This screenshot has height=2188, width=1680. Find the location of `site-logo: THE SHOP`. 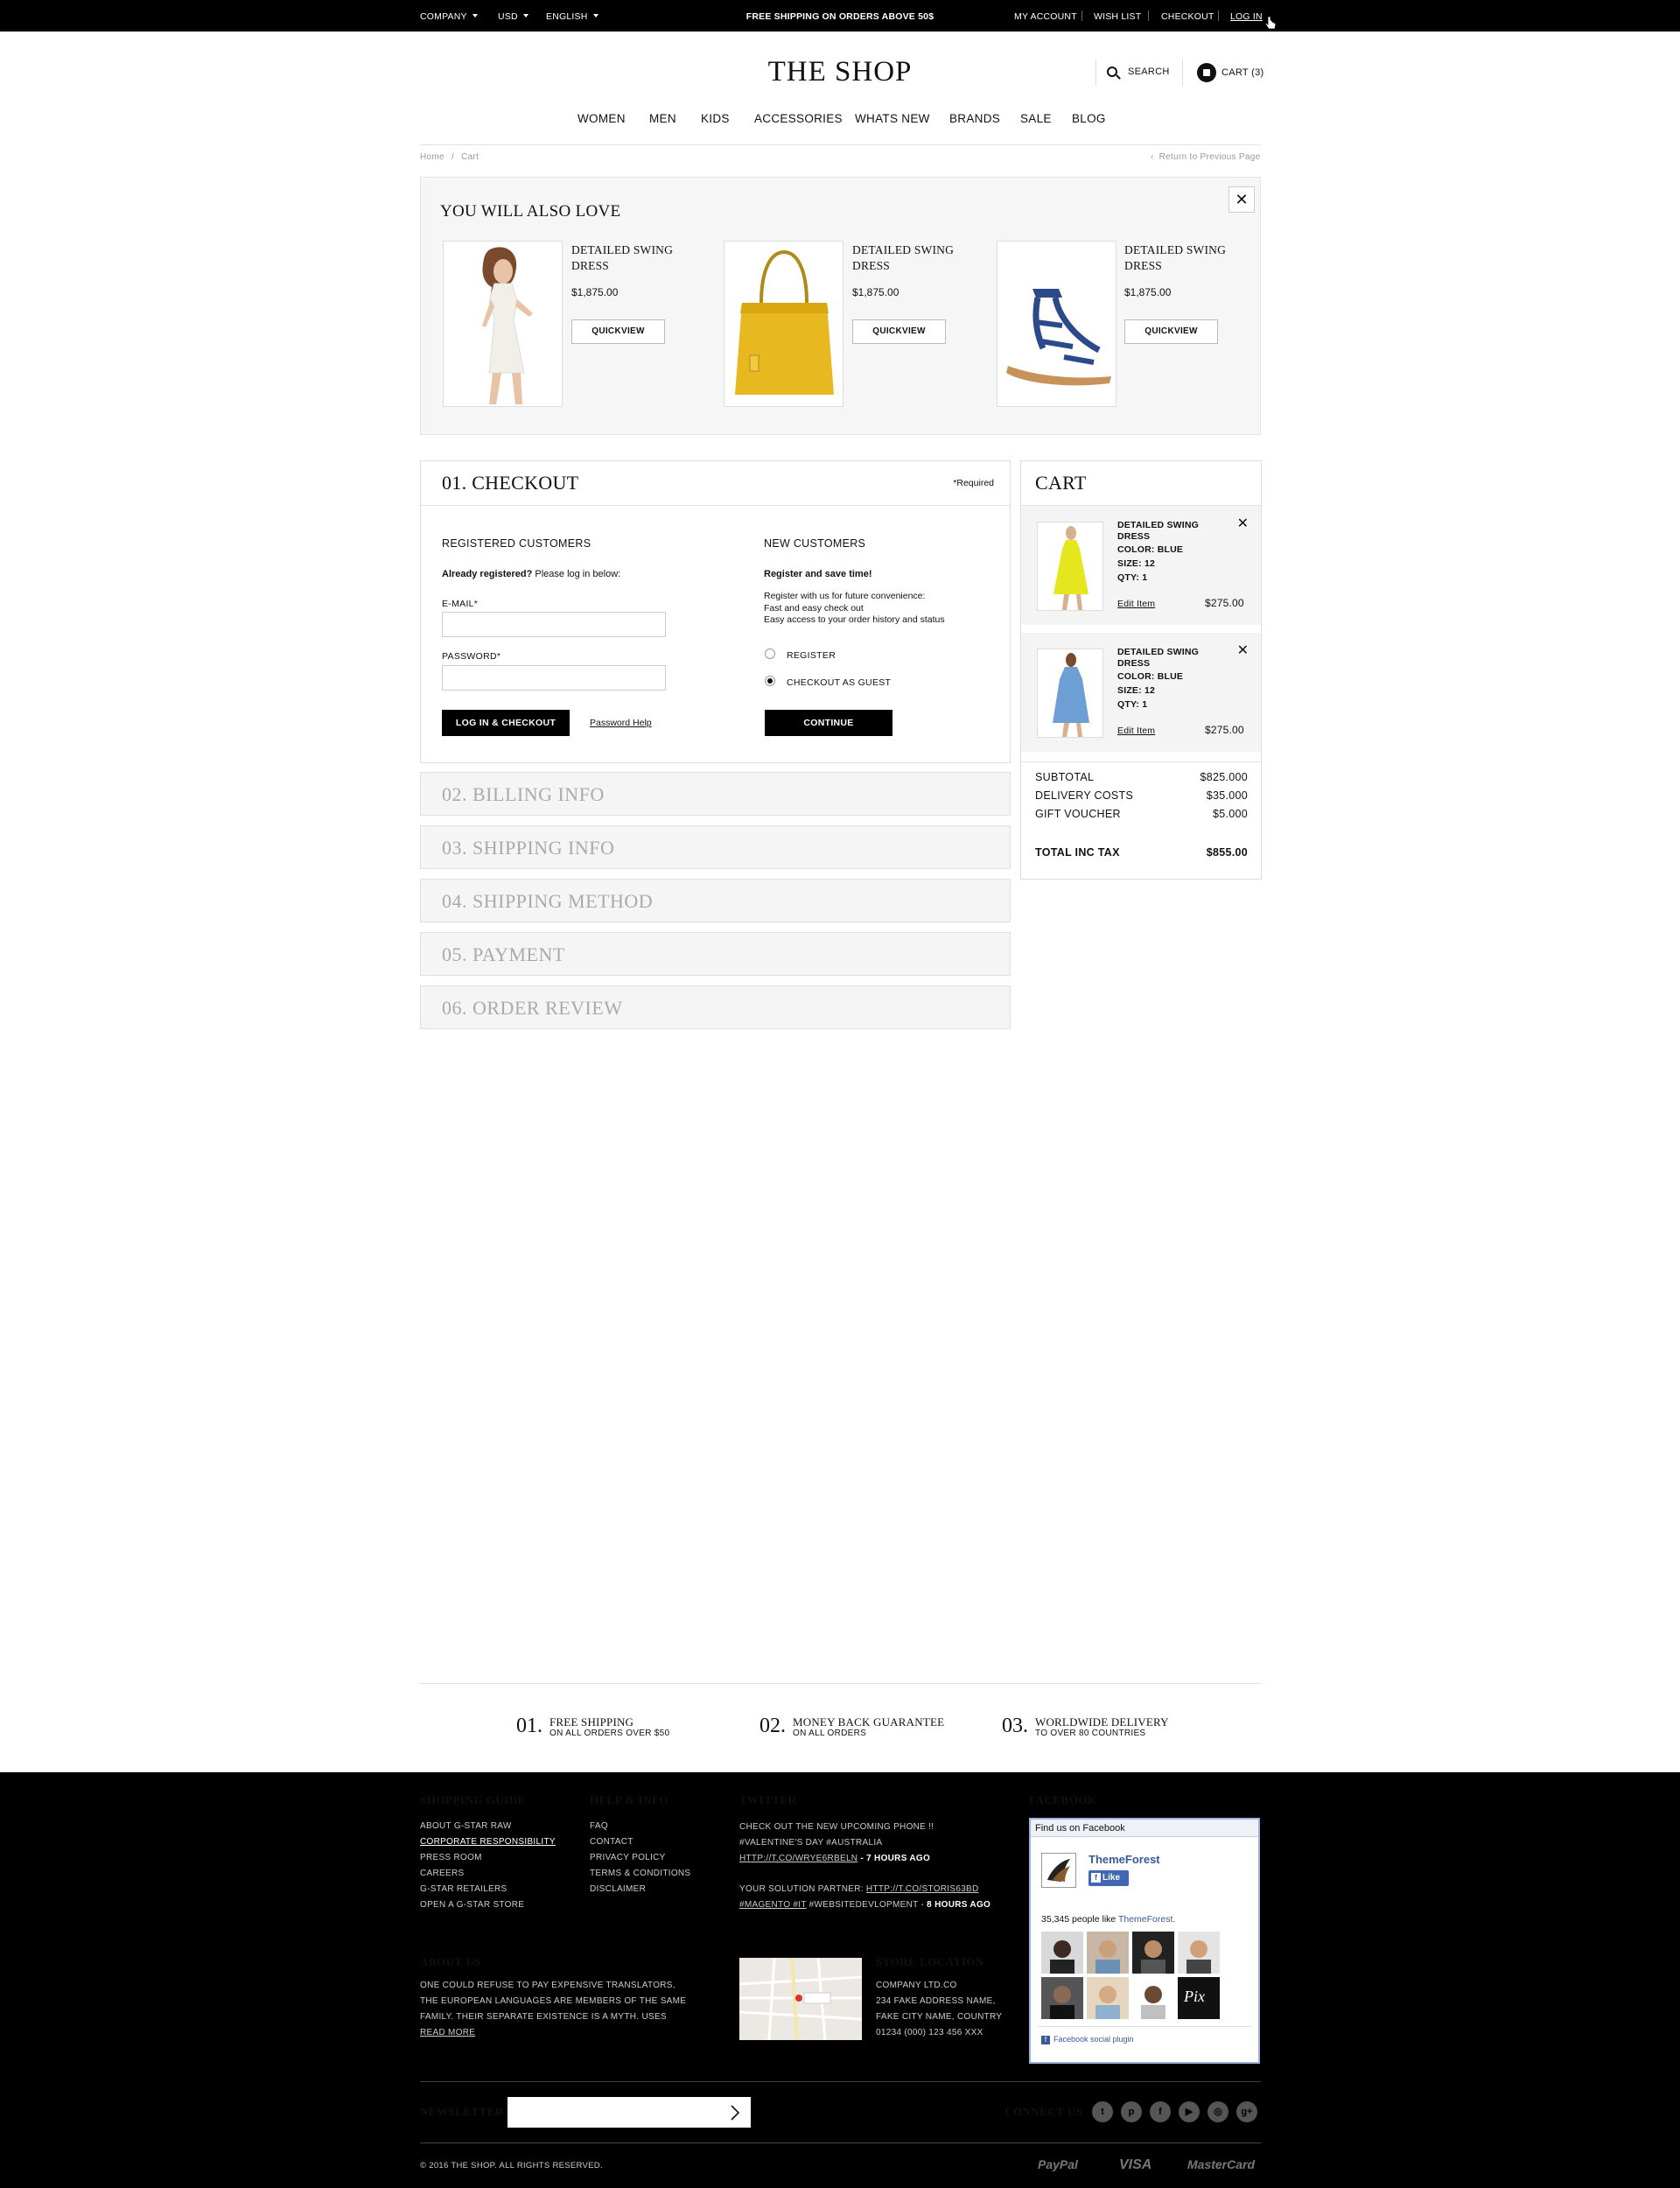

site-logo: THE SHOP is located at coordinates (840, 72).